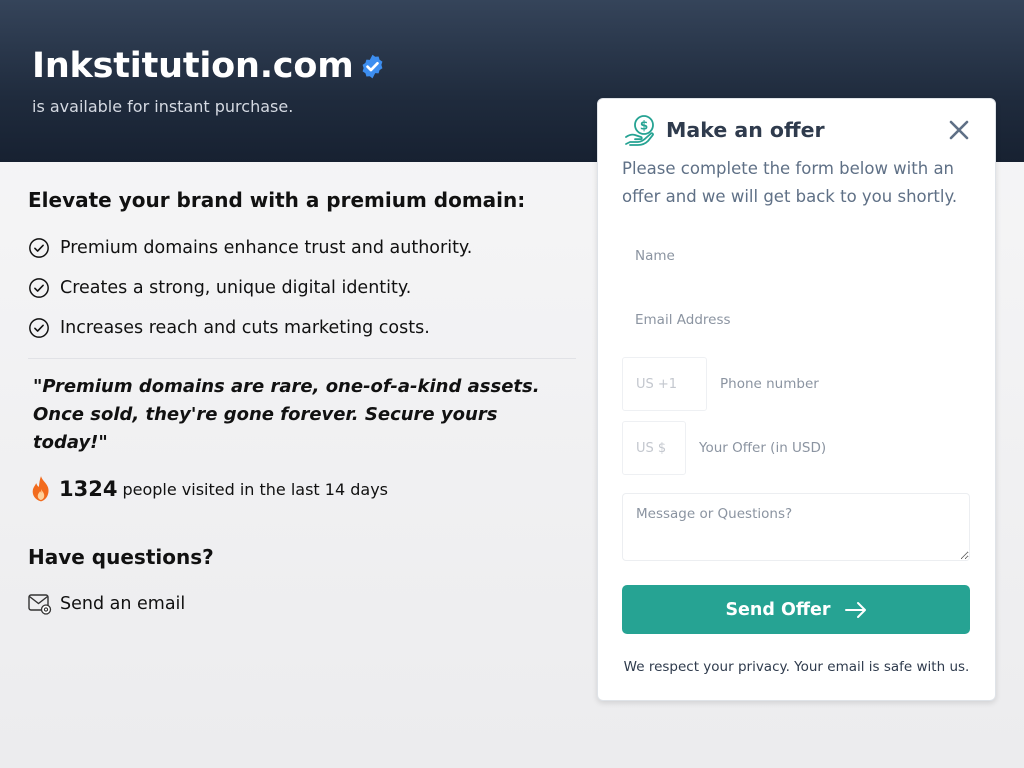 The width and height of the screenshot is (1024, 768). Describe the element at coordinates (121, 557) in the screenshot. I see `questions-heading: Have questions?` at that location.